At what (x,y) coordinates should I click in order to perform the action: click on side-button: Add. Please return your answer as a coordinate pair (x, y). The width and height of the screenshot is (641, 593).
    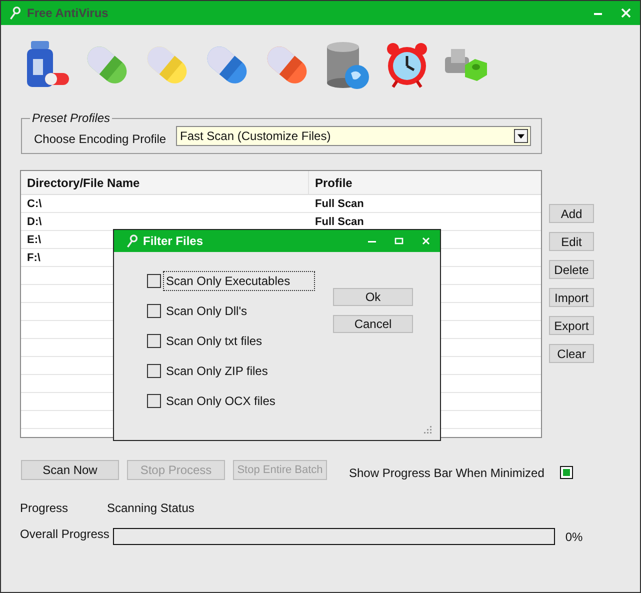
    Looking at the image, I should click on (571, 213).